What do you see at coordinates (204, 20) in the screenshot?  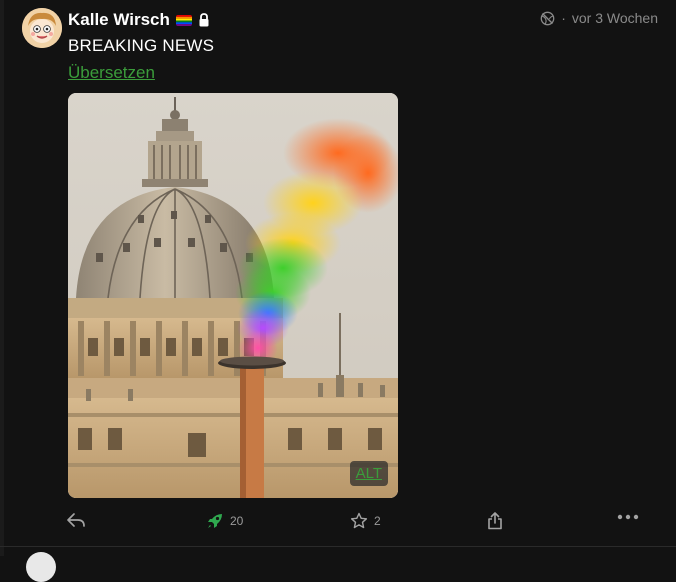 I see `lock-icon` at bounding box center [204, 20].